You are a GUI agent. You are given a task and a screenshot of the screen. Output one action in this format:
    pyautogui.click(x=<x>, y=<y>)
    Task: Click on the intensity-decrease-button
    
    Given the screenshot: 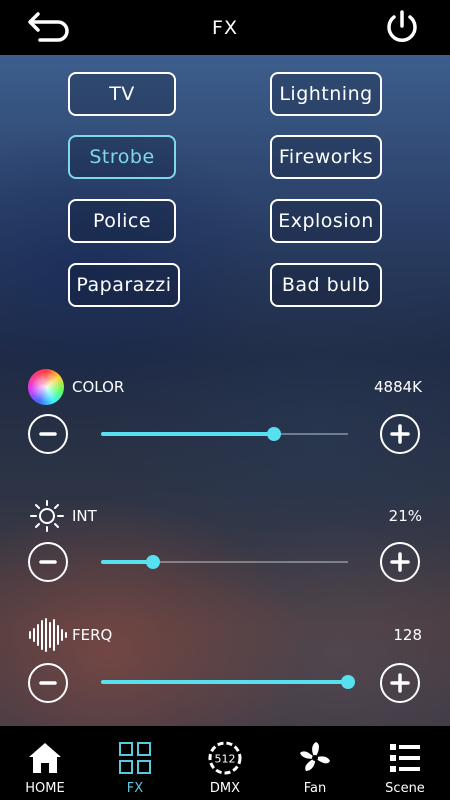 What is the action you would take?
    pyautogui.click(x=48, y=562)
    